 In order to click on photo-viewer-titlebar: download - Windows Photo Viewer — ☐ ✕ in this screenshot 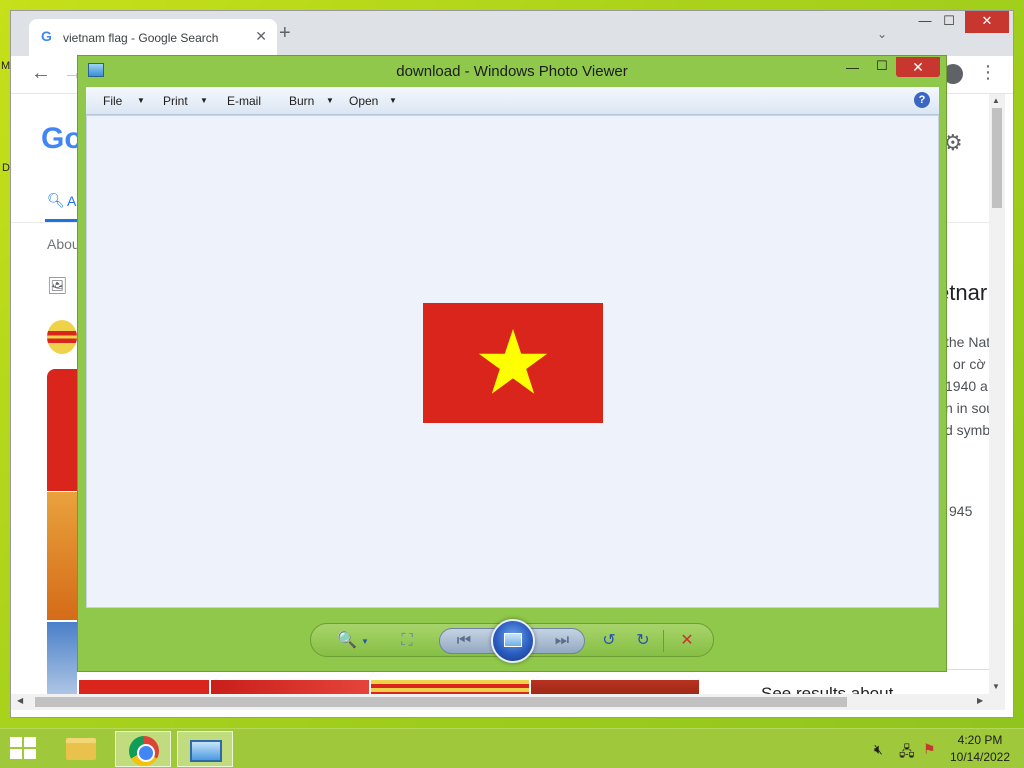, I will do `click(512, 71)`.